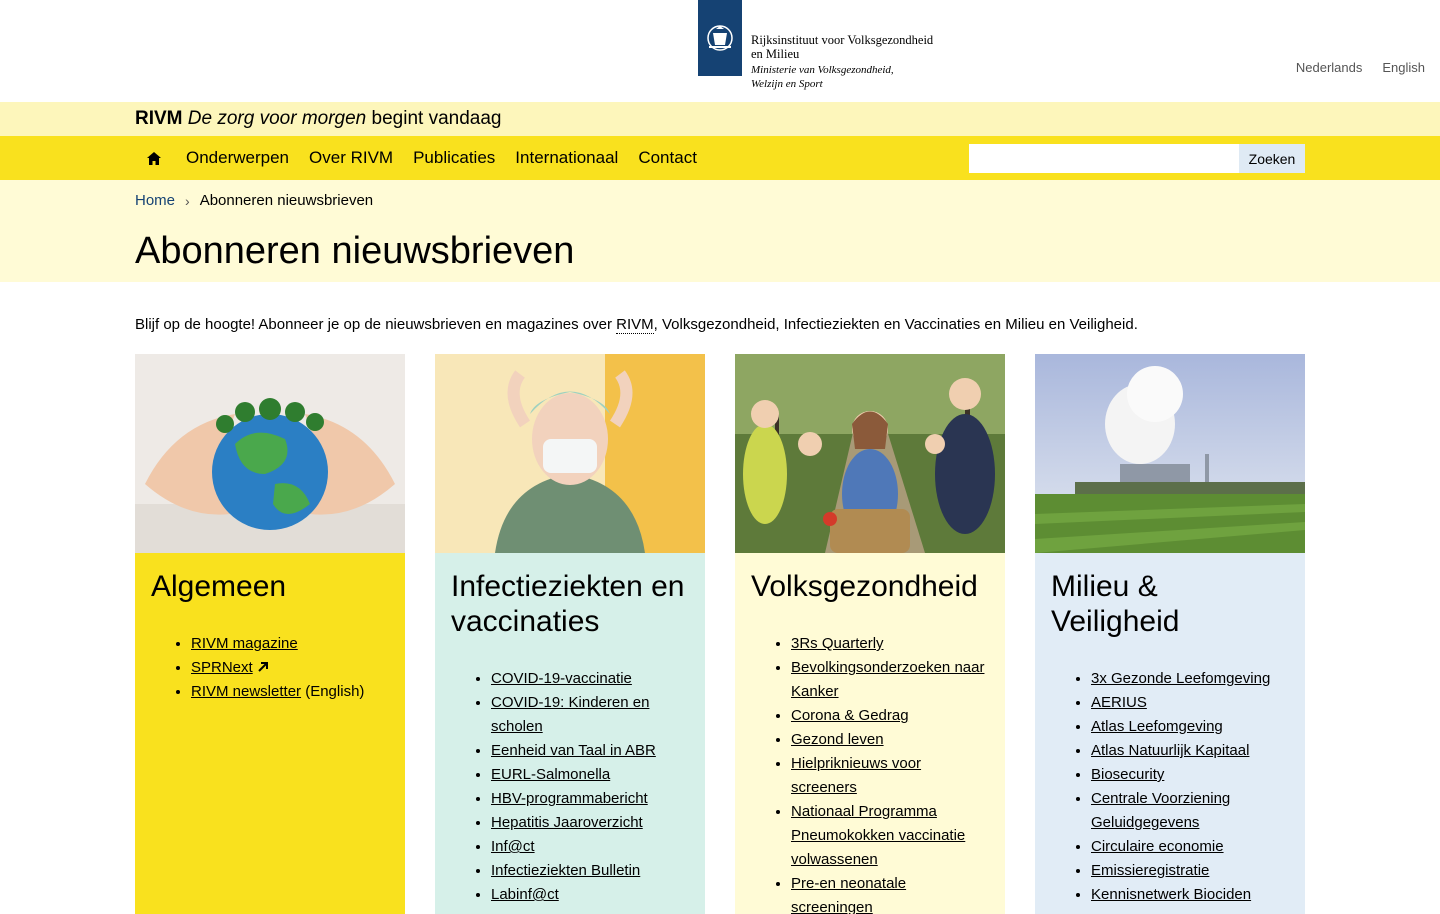 The width and height of the screenshot is (1440, 914). What do you see at coordinates (1180, 678) in the screenshot?
I see `newsletter-link: 3x Gezonde Leefomgeving` at bounding box center [1180, 678].